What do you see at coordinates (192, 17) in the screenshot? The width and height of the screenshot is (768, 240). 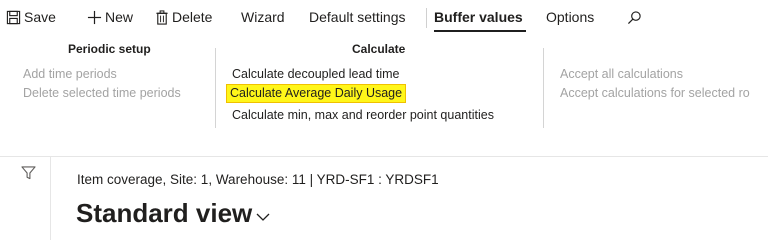 I see `delete-label: Delete` at bounding box center [192, 17].